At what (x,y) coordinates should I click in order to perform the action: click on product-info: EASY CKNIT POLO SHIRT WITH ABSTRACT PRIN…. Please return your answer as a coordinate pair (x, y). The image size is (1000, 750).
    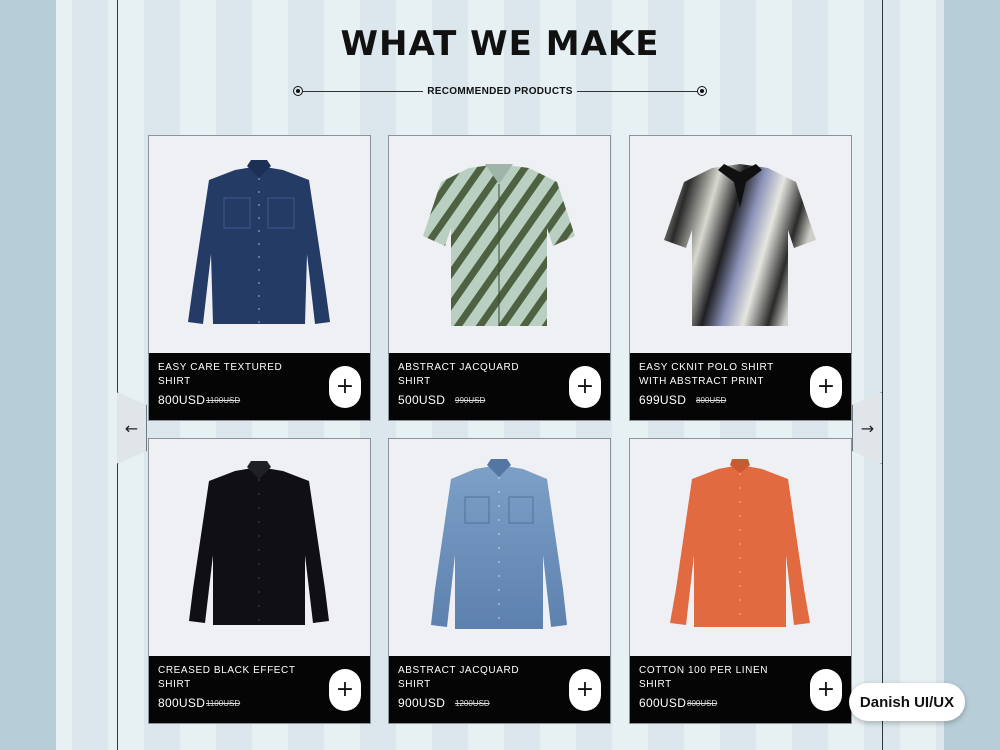
    Looking at the image, I should click on (740, 386).